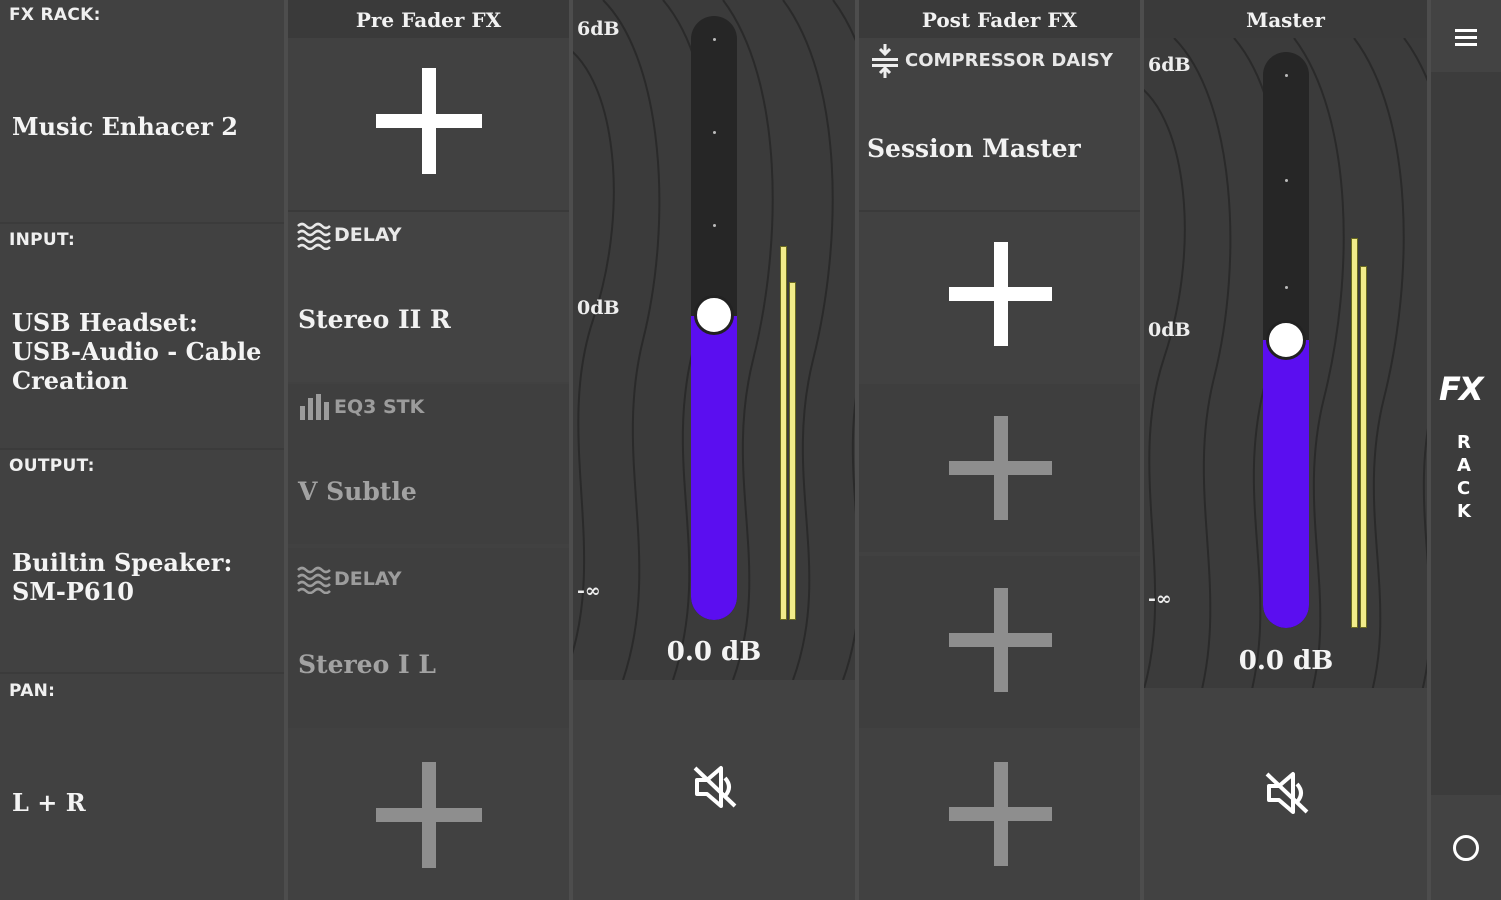 This screenshot has height=900, width=1501. I want to click on master-0db-label: 0dB, so click(1169, 330).